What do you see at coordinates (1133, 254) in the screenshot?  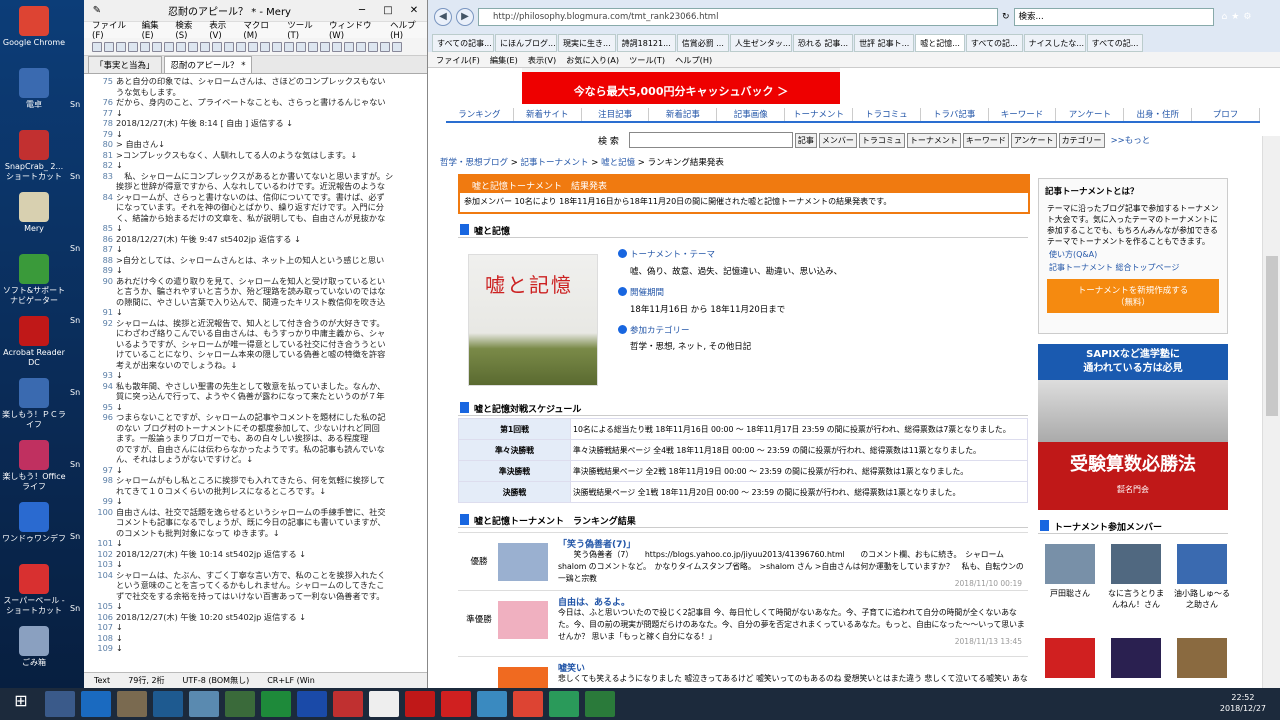 I see `side-link-howto: 使い方(Q&A)` at bounding box center [1133, 254].